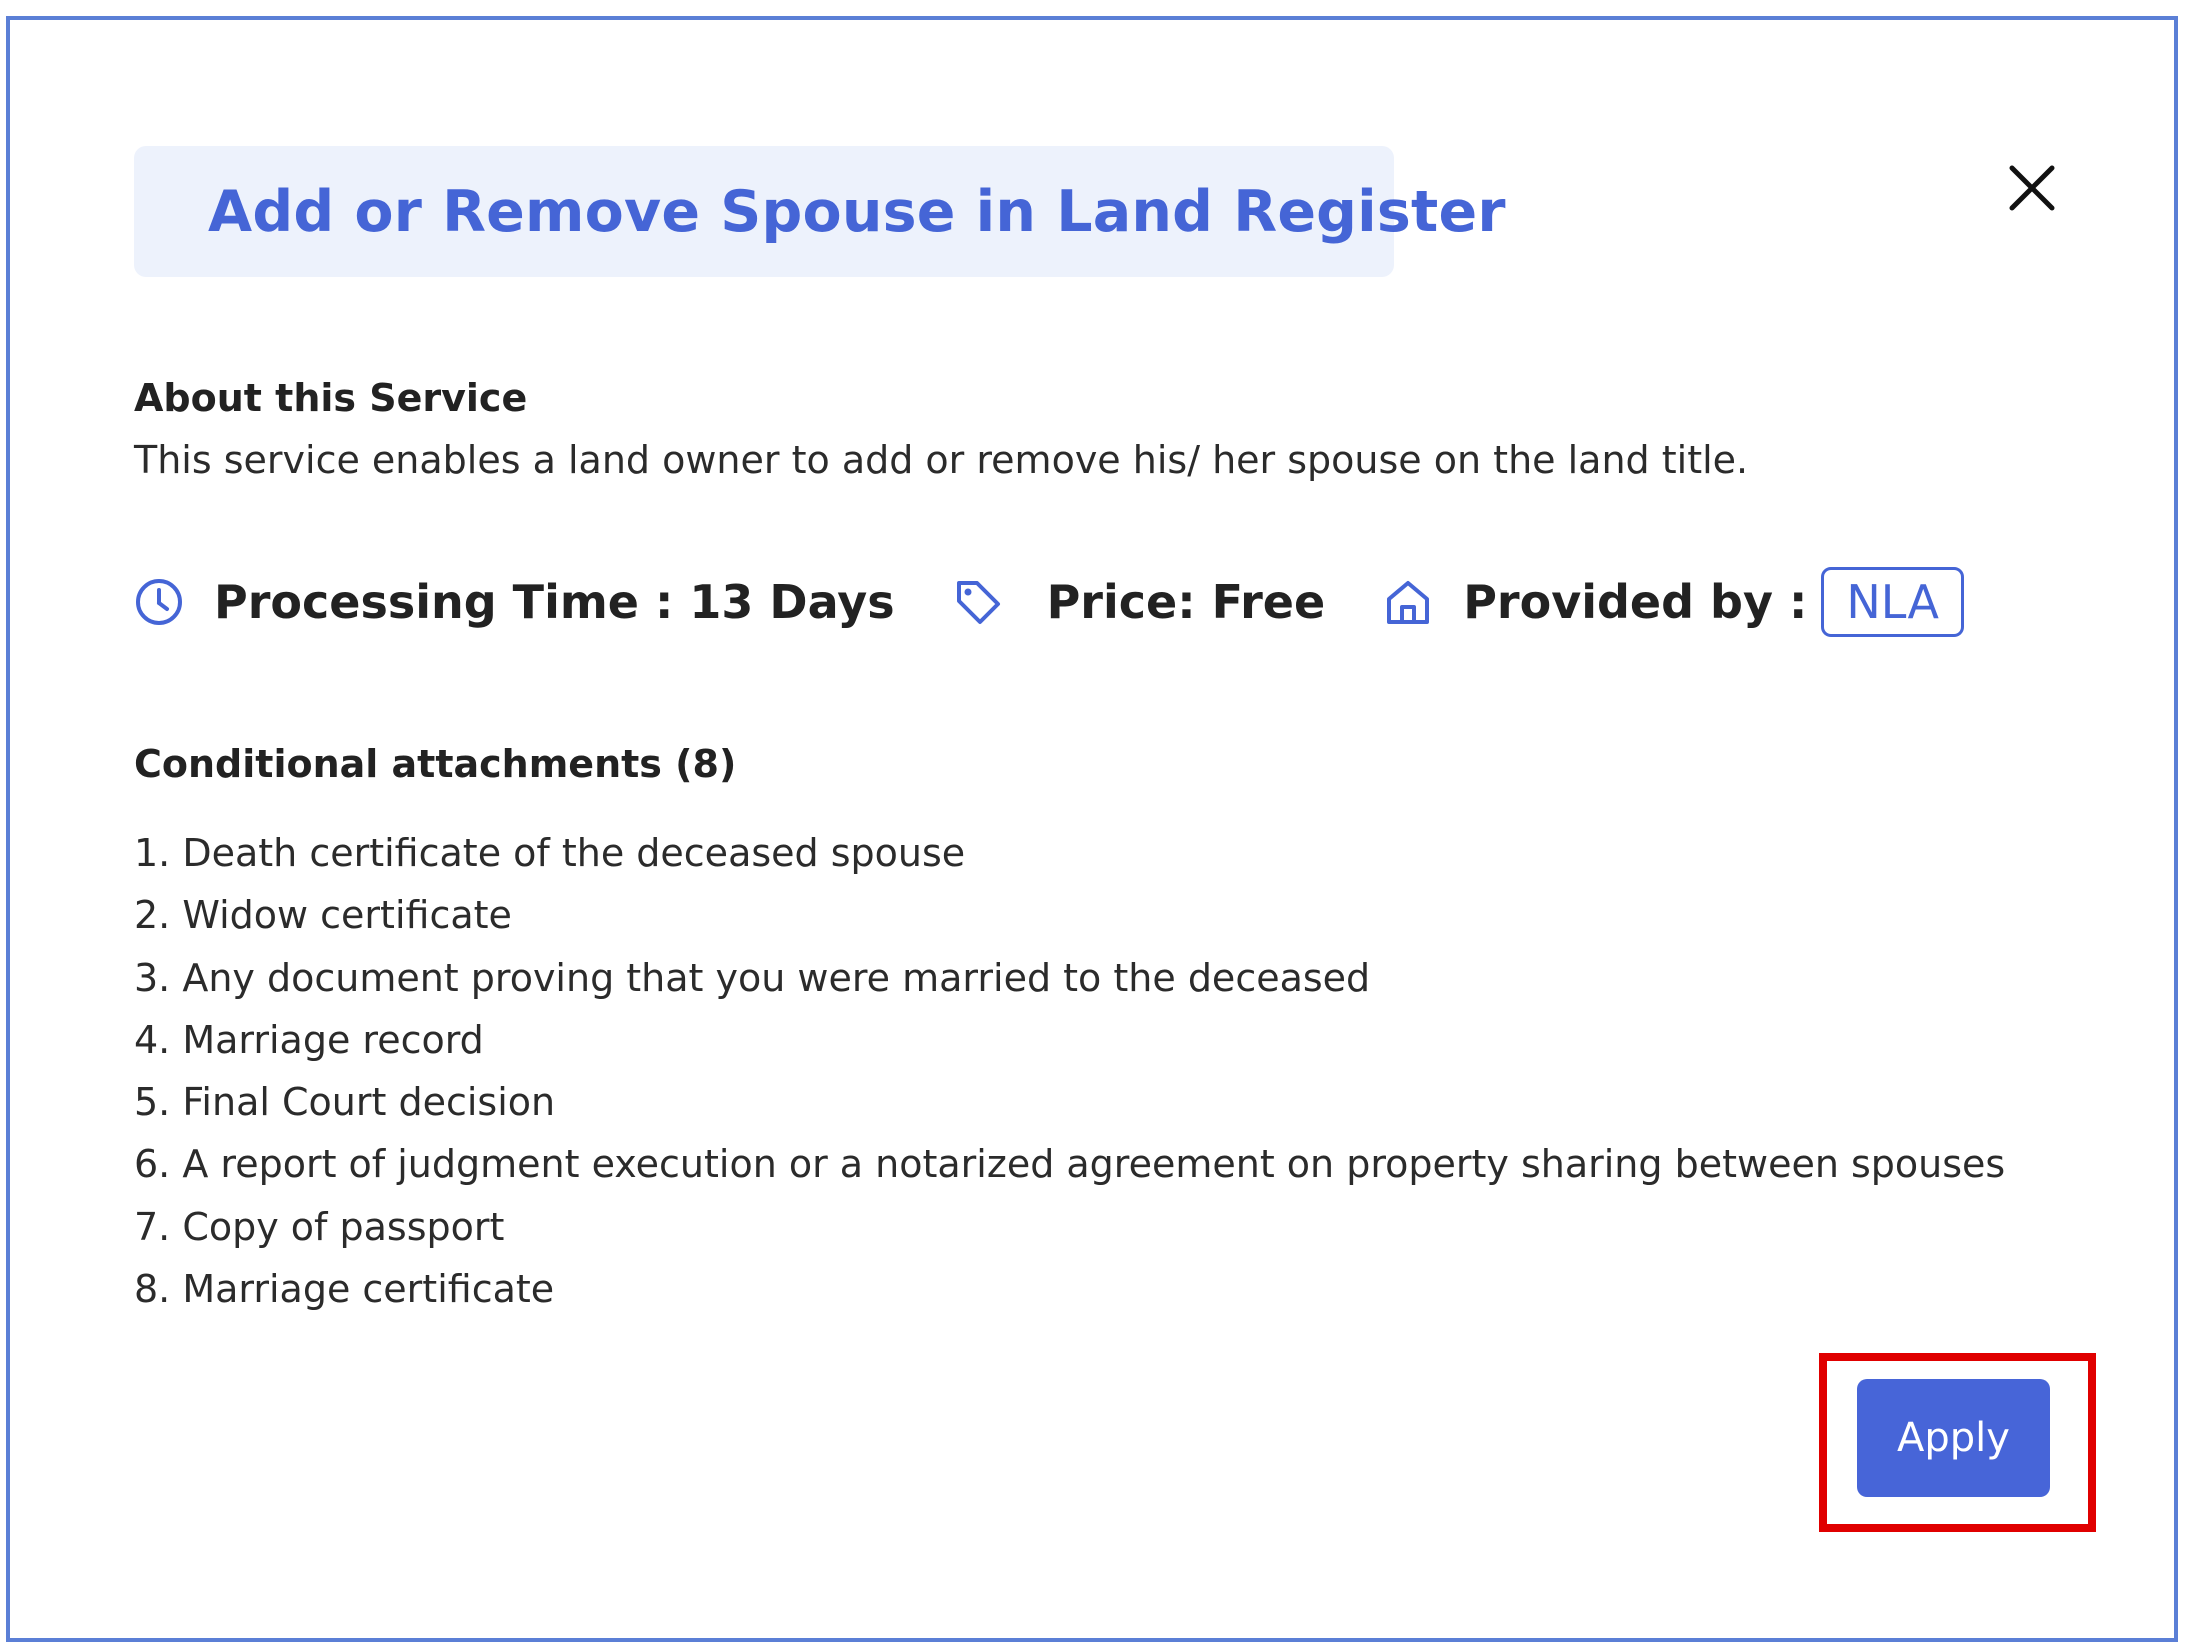 The height and width of the screenshot is (1650, 2193). I want to click on clock-icon, so click(159, 602).